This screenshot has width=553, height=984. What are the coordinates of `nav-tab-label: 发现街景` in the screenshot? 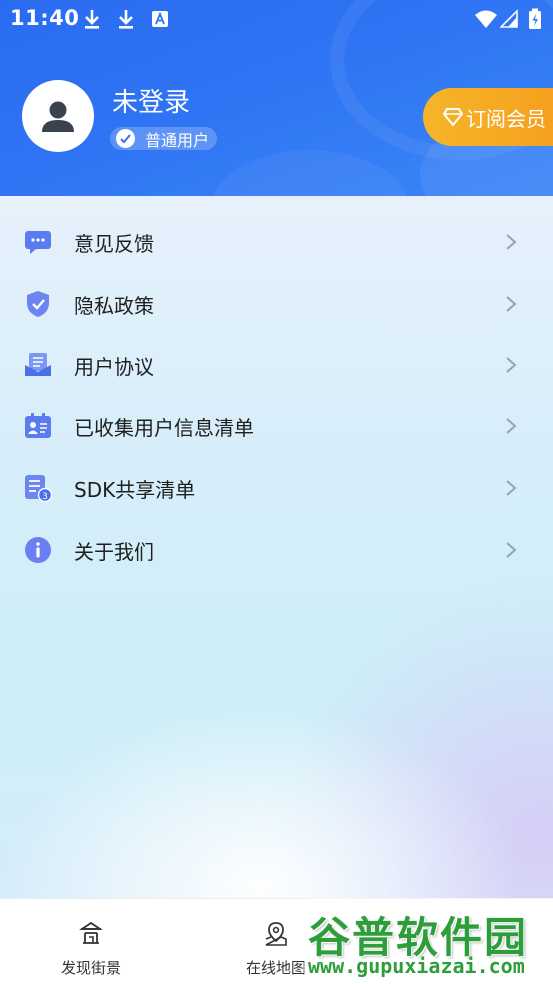 It's located at (90, 968).